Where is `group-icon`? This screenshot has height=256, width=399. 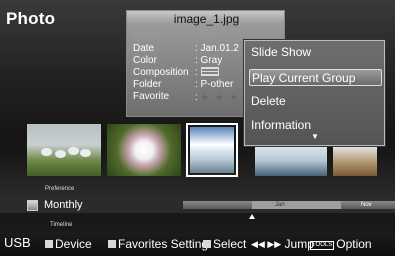
group-icon is located at coordinates (32, 205).